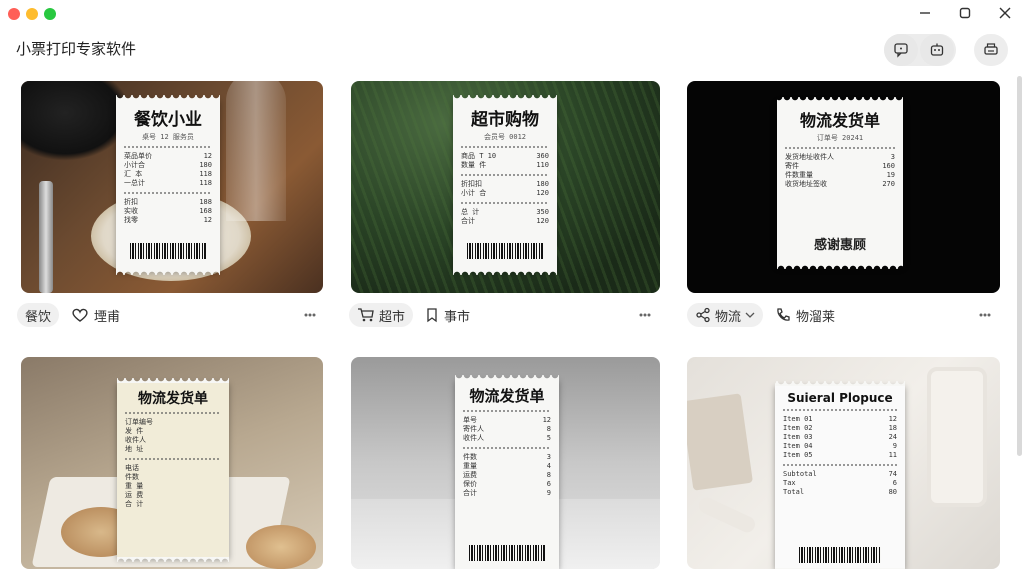 This screenshot has height=576, width=1024. I want to click on receipt-line: 合 计, so click(134, 504).